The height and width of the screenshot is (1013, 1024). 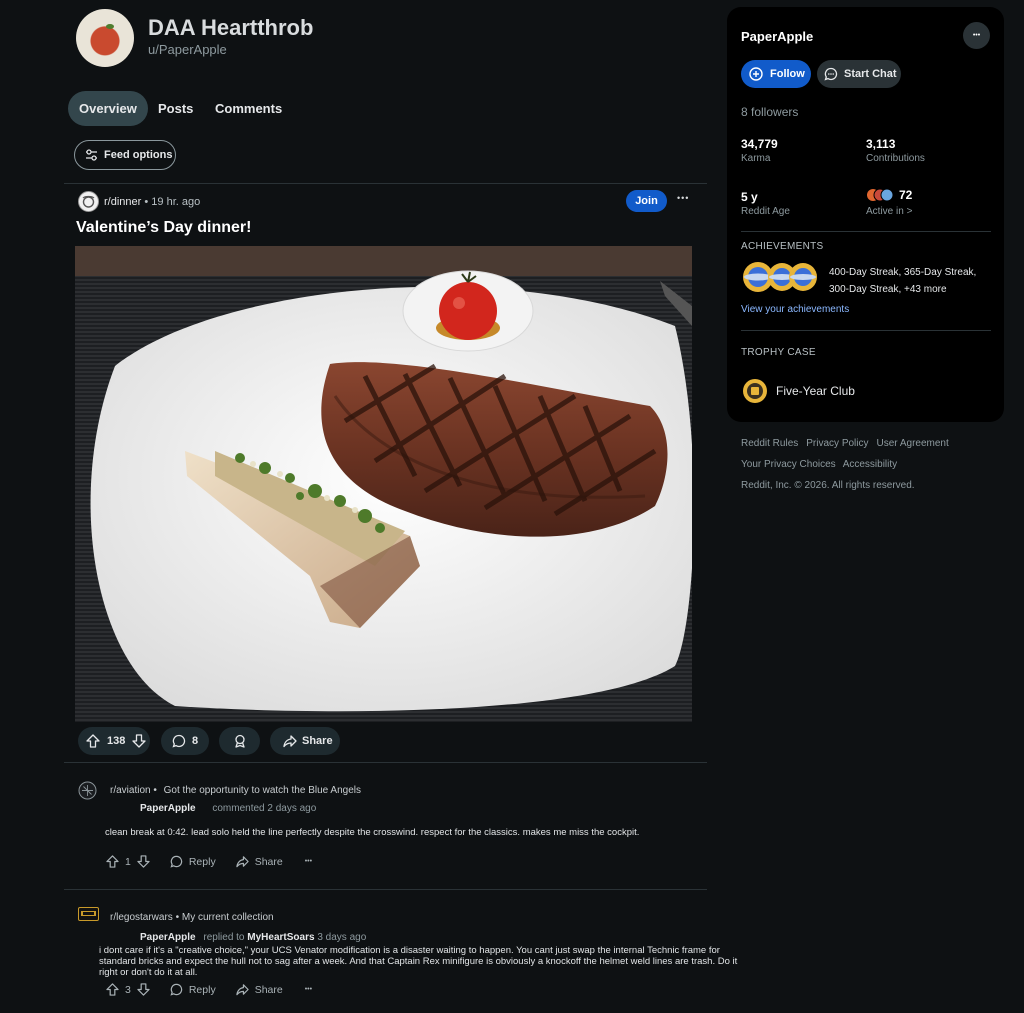 I want to click on aviation-subreddit-icon, so click(x=87, y=790).